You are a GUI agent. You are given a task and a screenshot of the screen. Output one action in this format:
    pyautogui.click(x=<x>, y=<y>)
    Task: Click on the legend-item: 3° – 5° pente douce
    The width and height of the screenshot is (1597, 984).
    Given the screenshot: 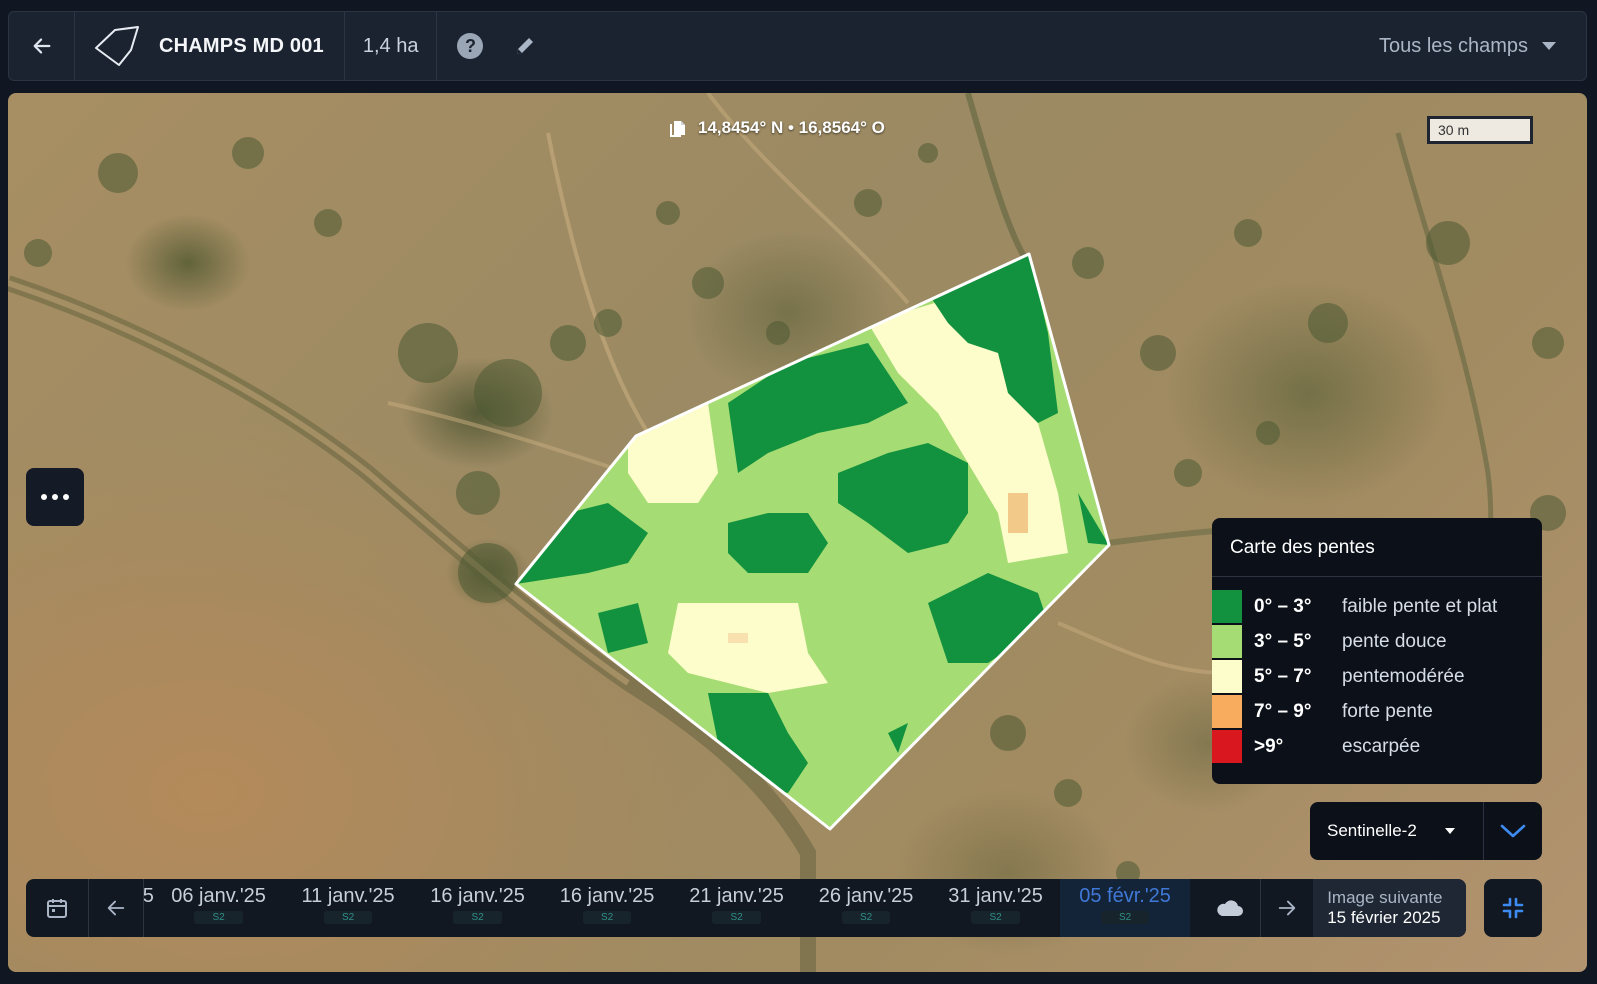 What is the action you would take?
    pyautogui.click(x=1377, y=641)
    